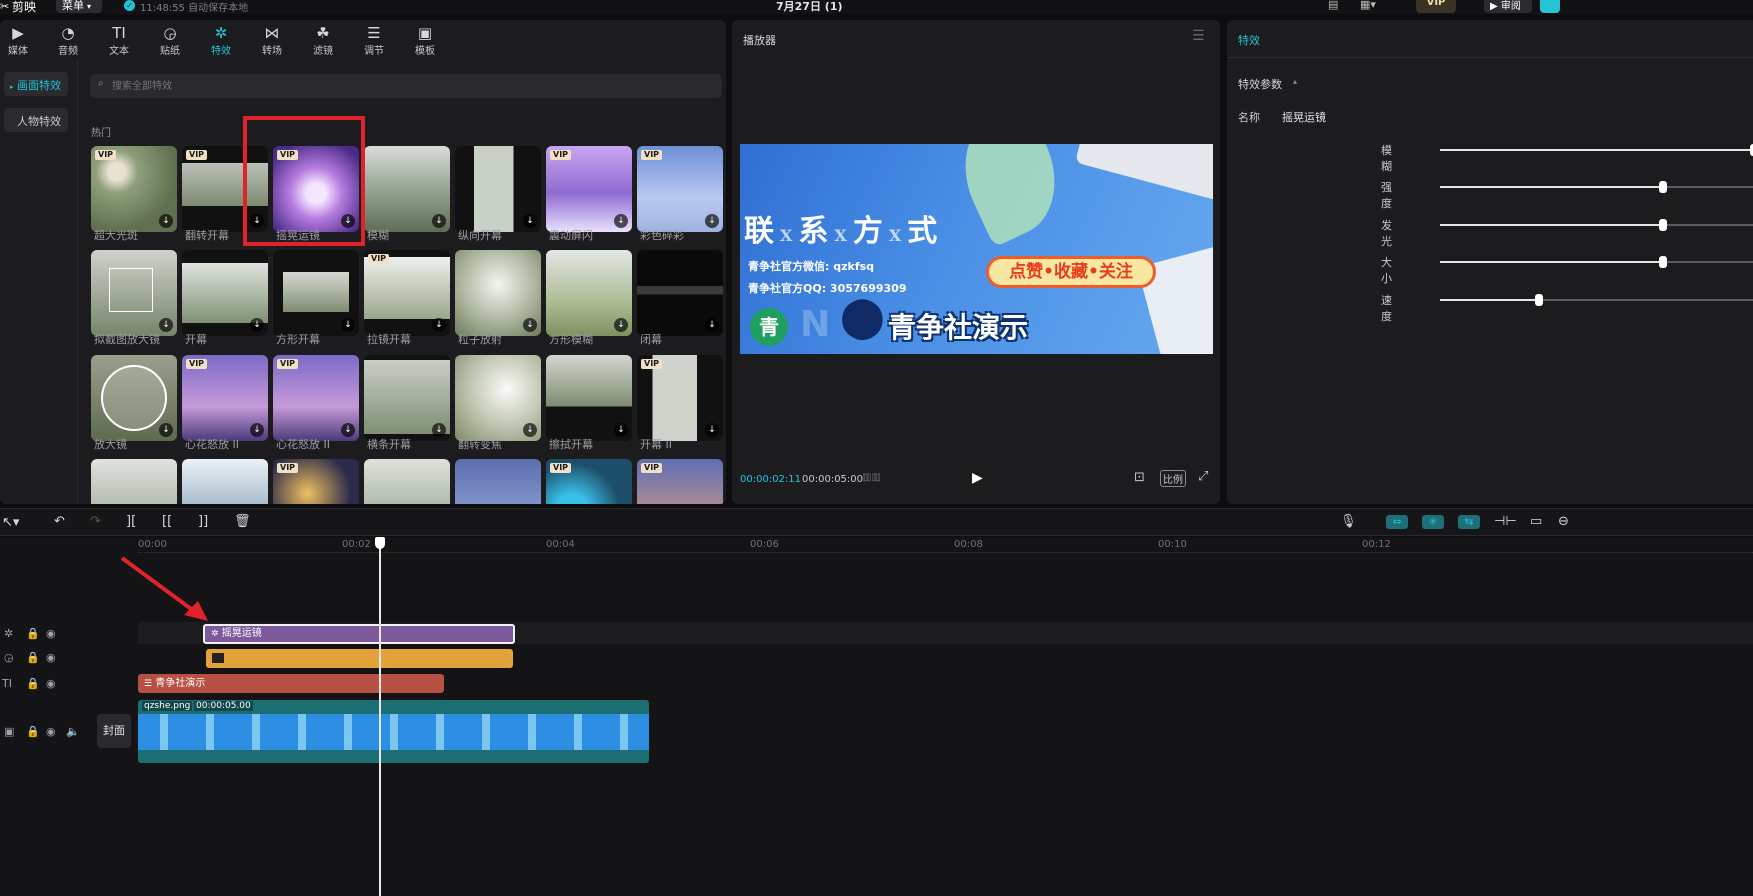 Image resolution: width=1753 pixels, height=896 pixels. I want to click on timecode-grid-icon: ▥▥, so click(871, 477).